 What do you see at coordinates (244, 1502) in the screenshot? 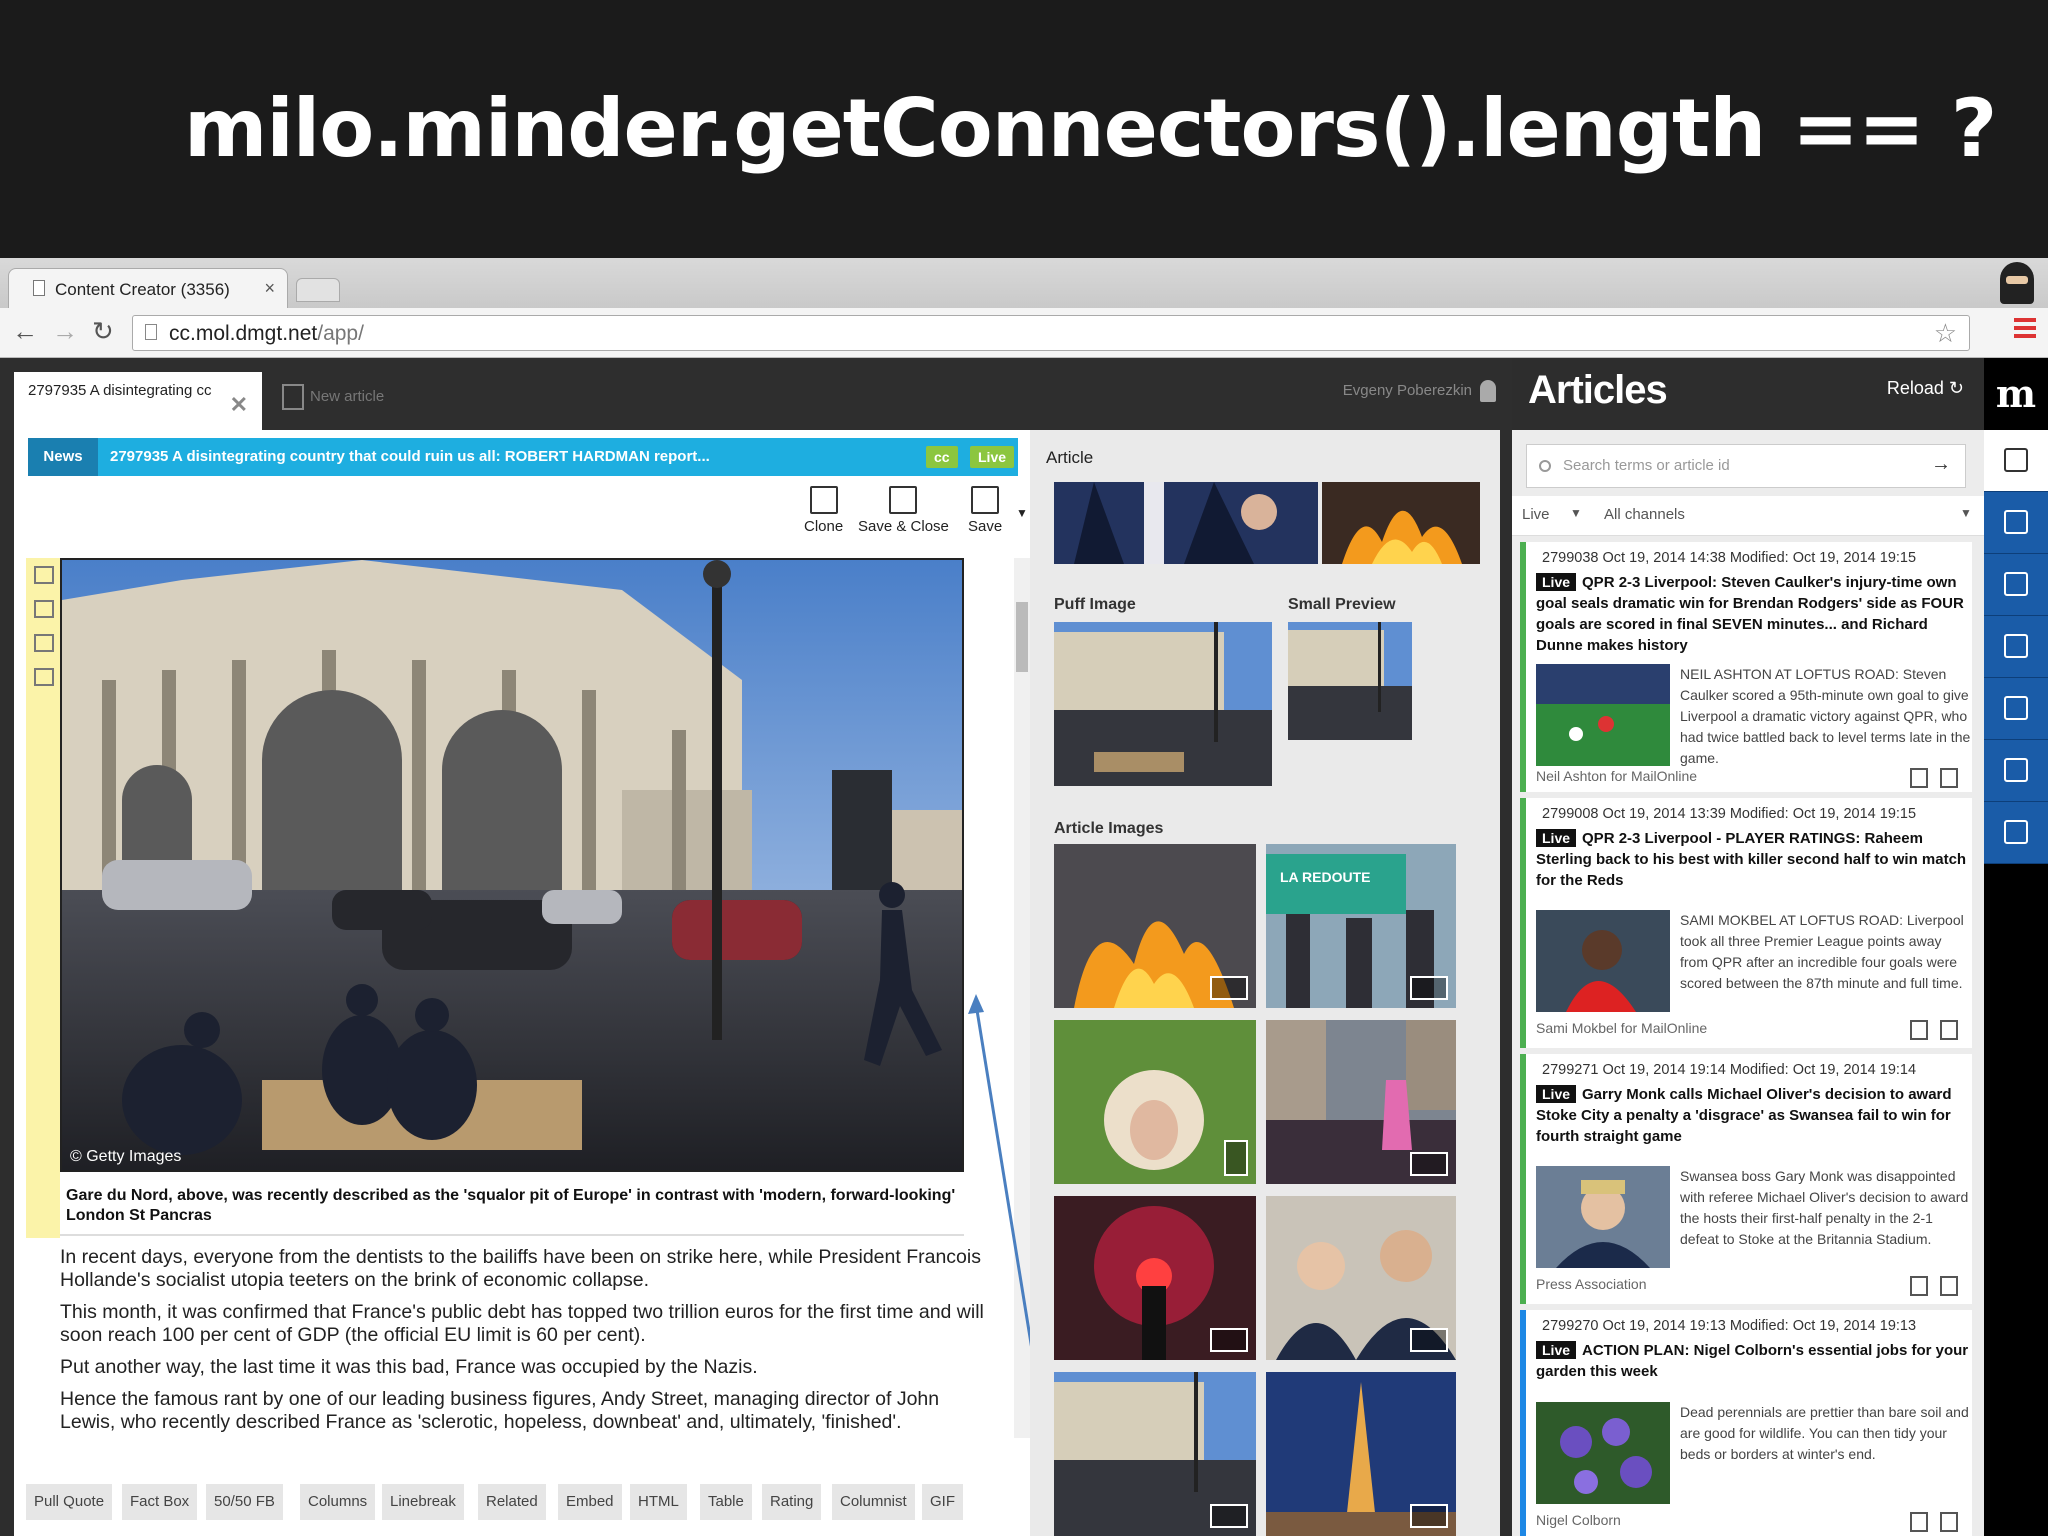
I see `fifty-fifty-fb-button: 50/50 FB` at bounding box center [244, 1502].